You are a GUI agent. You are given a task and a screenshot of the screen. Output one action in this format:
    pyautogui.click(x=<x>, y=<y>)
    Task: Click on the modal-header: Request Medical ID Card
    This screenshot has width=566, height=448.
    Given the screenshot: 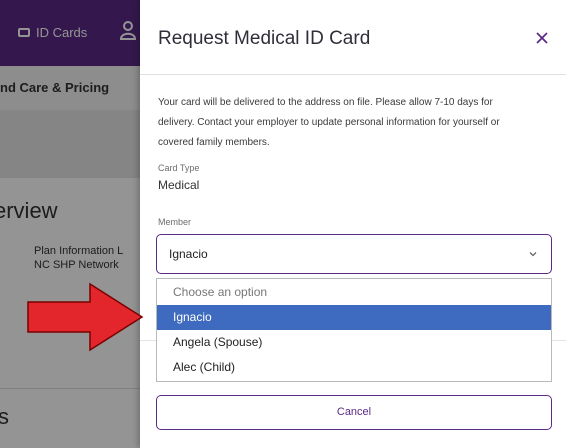 What is the action you would take?
    pyautogui.click(x=353, y=37)
    